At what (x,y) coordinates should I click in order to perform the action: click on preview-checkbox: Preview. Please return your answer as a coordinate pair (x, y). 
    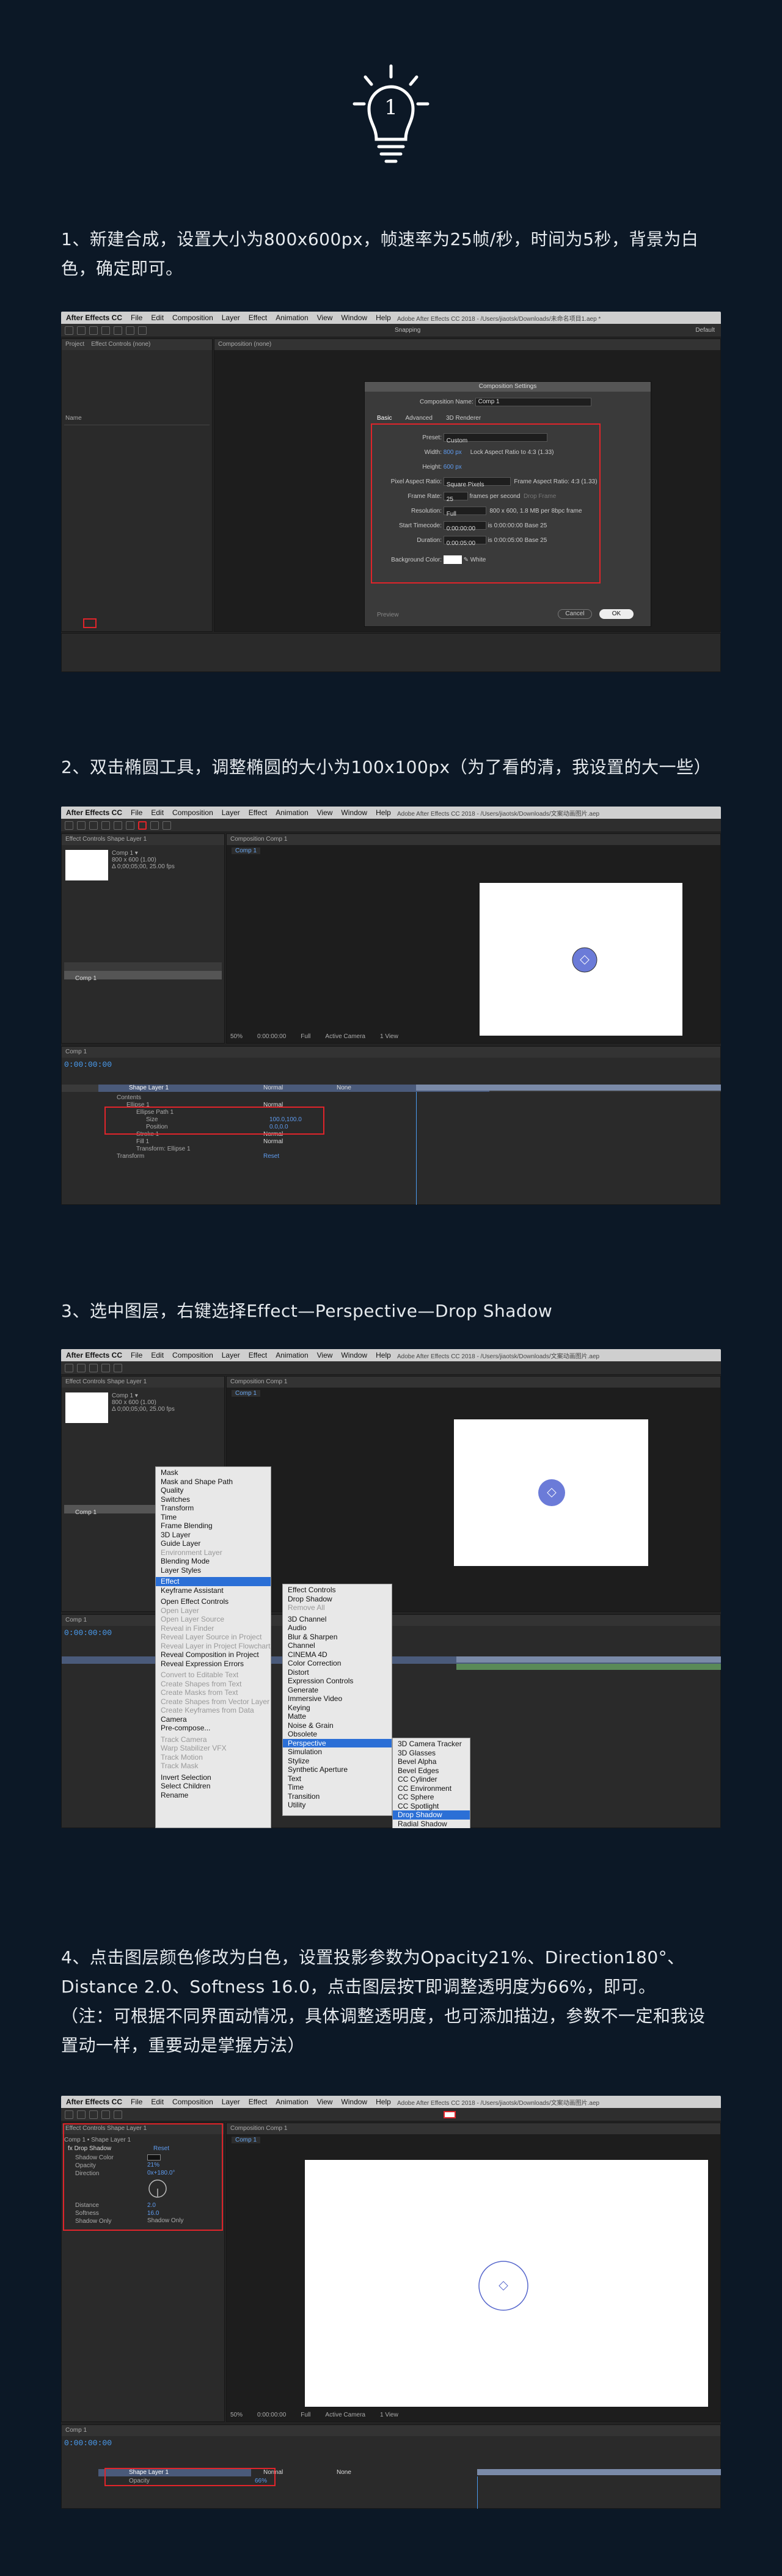
    Looking at the image, I should click on (388, 615).